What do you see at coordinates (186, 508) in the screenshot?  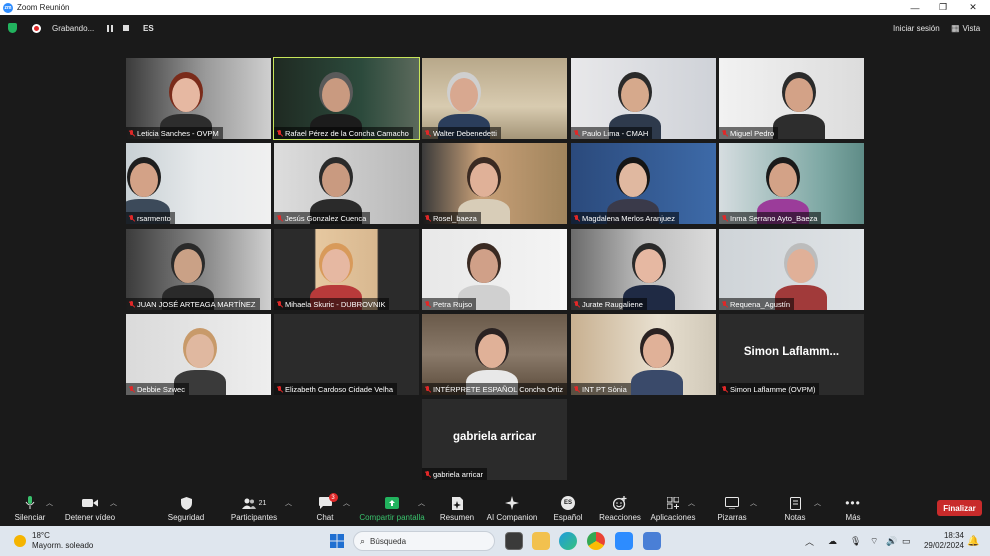 I see `security-button: Seguridad` at bounding box center [186, 508].